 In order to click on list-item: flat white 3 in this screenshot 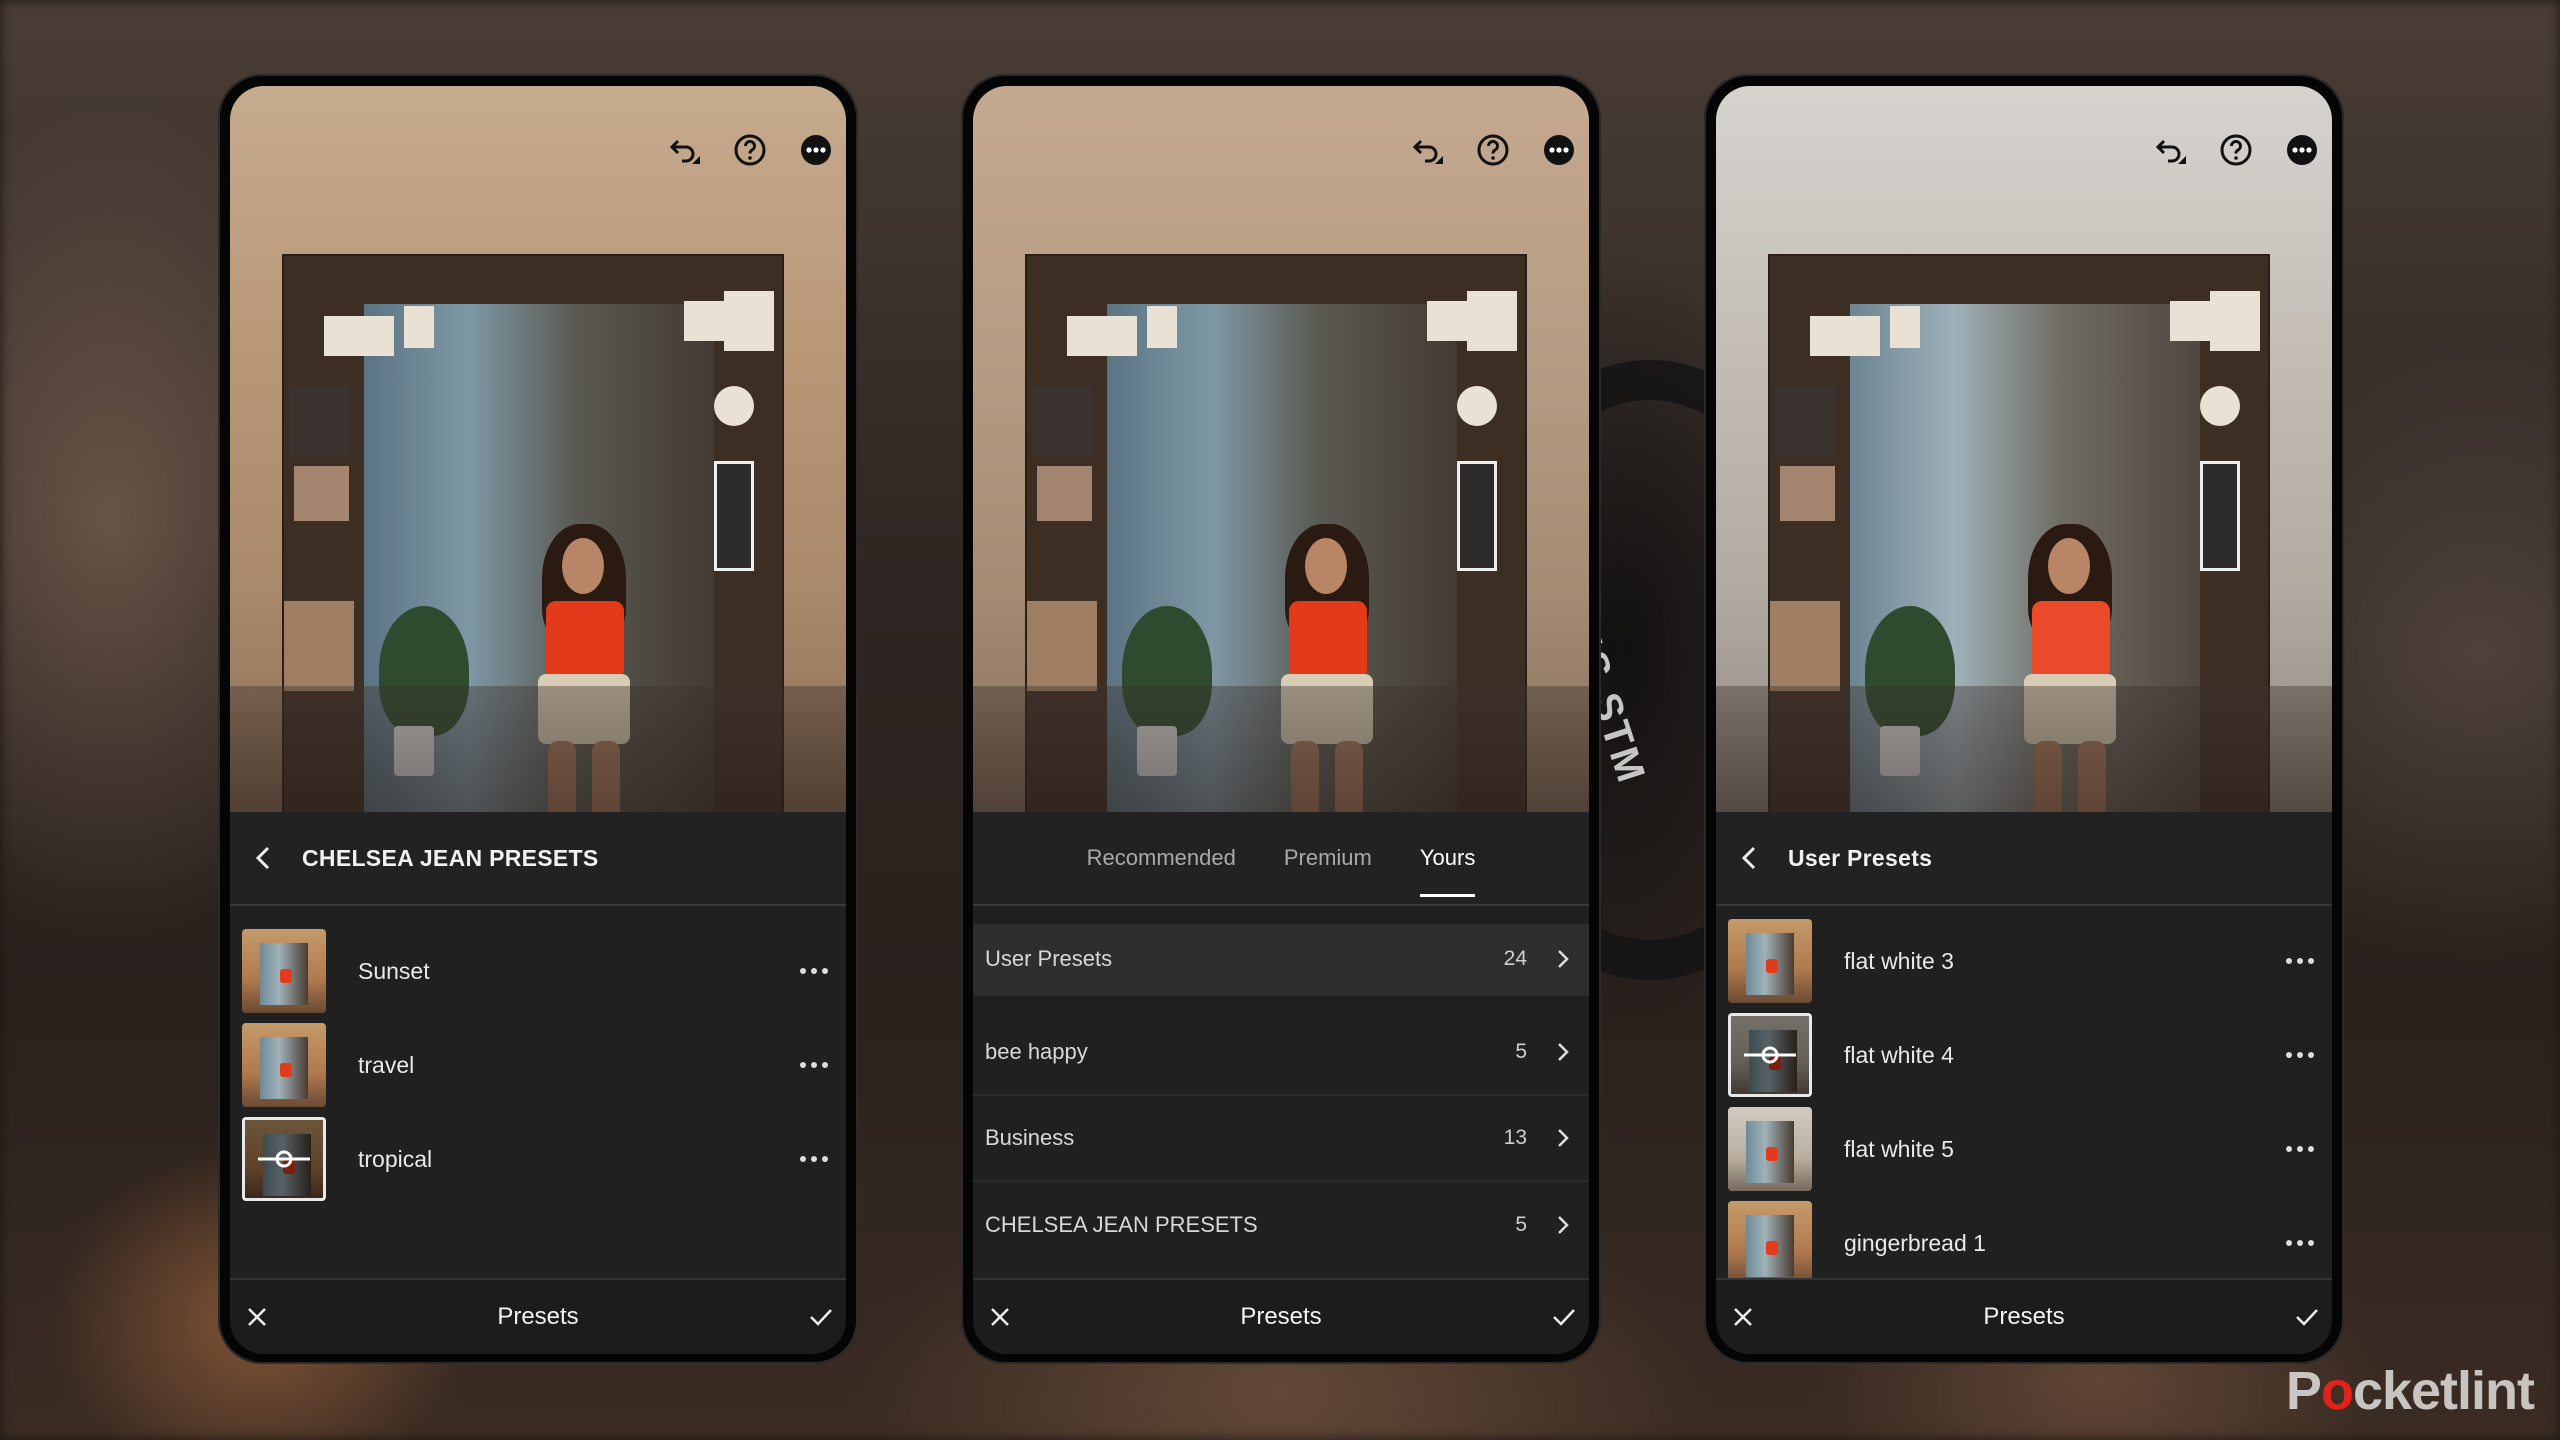, I will do `click(2024, 961)`.